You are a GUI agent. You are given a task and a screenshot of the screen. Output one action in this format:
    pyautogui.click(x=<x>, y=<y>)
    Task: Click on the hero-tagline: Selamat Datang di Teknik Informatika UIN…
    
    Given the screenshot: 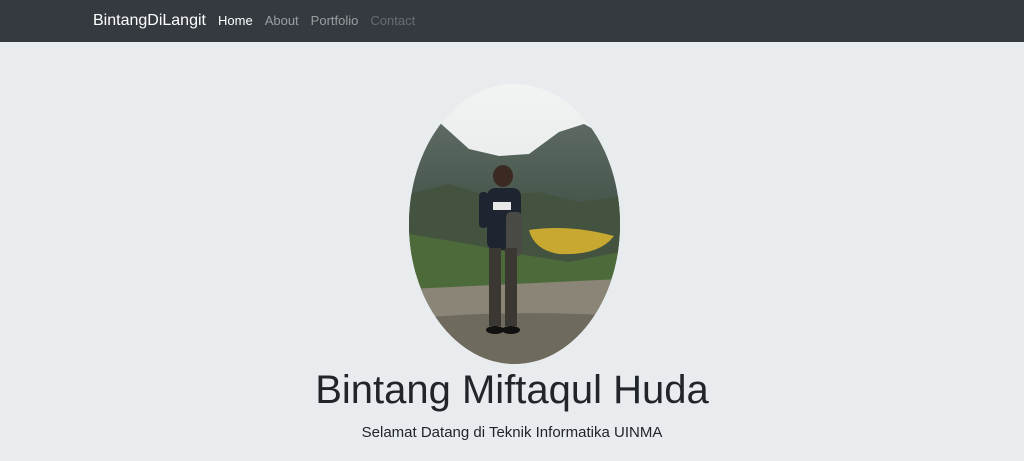 What is the action you would take?
    pyautogui.click(x=512, y=432)
    